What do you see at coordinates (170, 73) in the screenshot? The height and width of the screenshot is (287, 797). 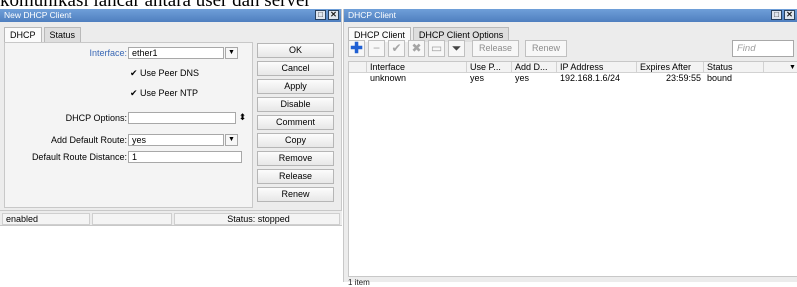 I see `use-peer-dns-label: Use Peer DNS` at bounding box center [170, 73].